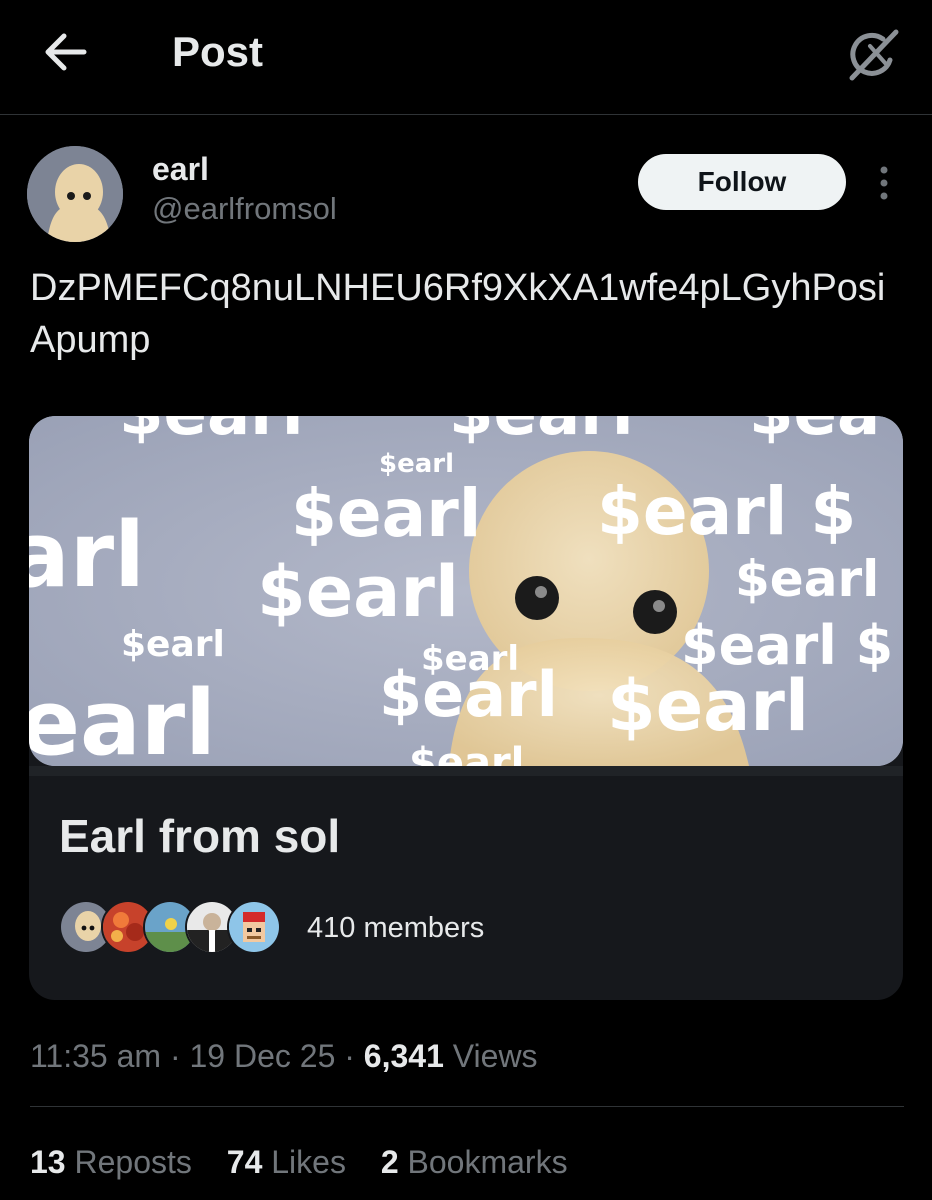 The image size is (932, 1200). Describe the element at coordinates (87, 555) in the screenshot. I see `svg-text: arl` at that location.